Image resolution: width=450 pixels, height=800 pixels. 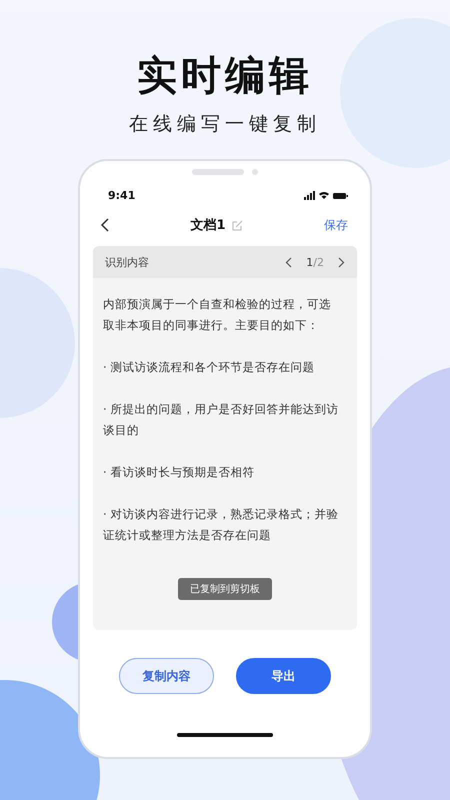 What do you see at coordinates (225, 124) in the screenshot?
I see `subtitle: 在线编写一键复制` at bounding box center [225, 124].